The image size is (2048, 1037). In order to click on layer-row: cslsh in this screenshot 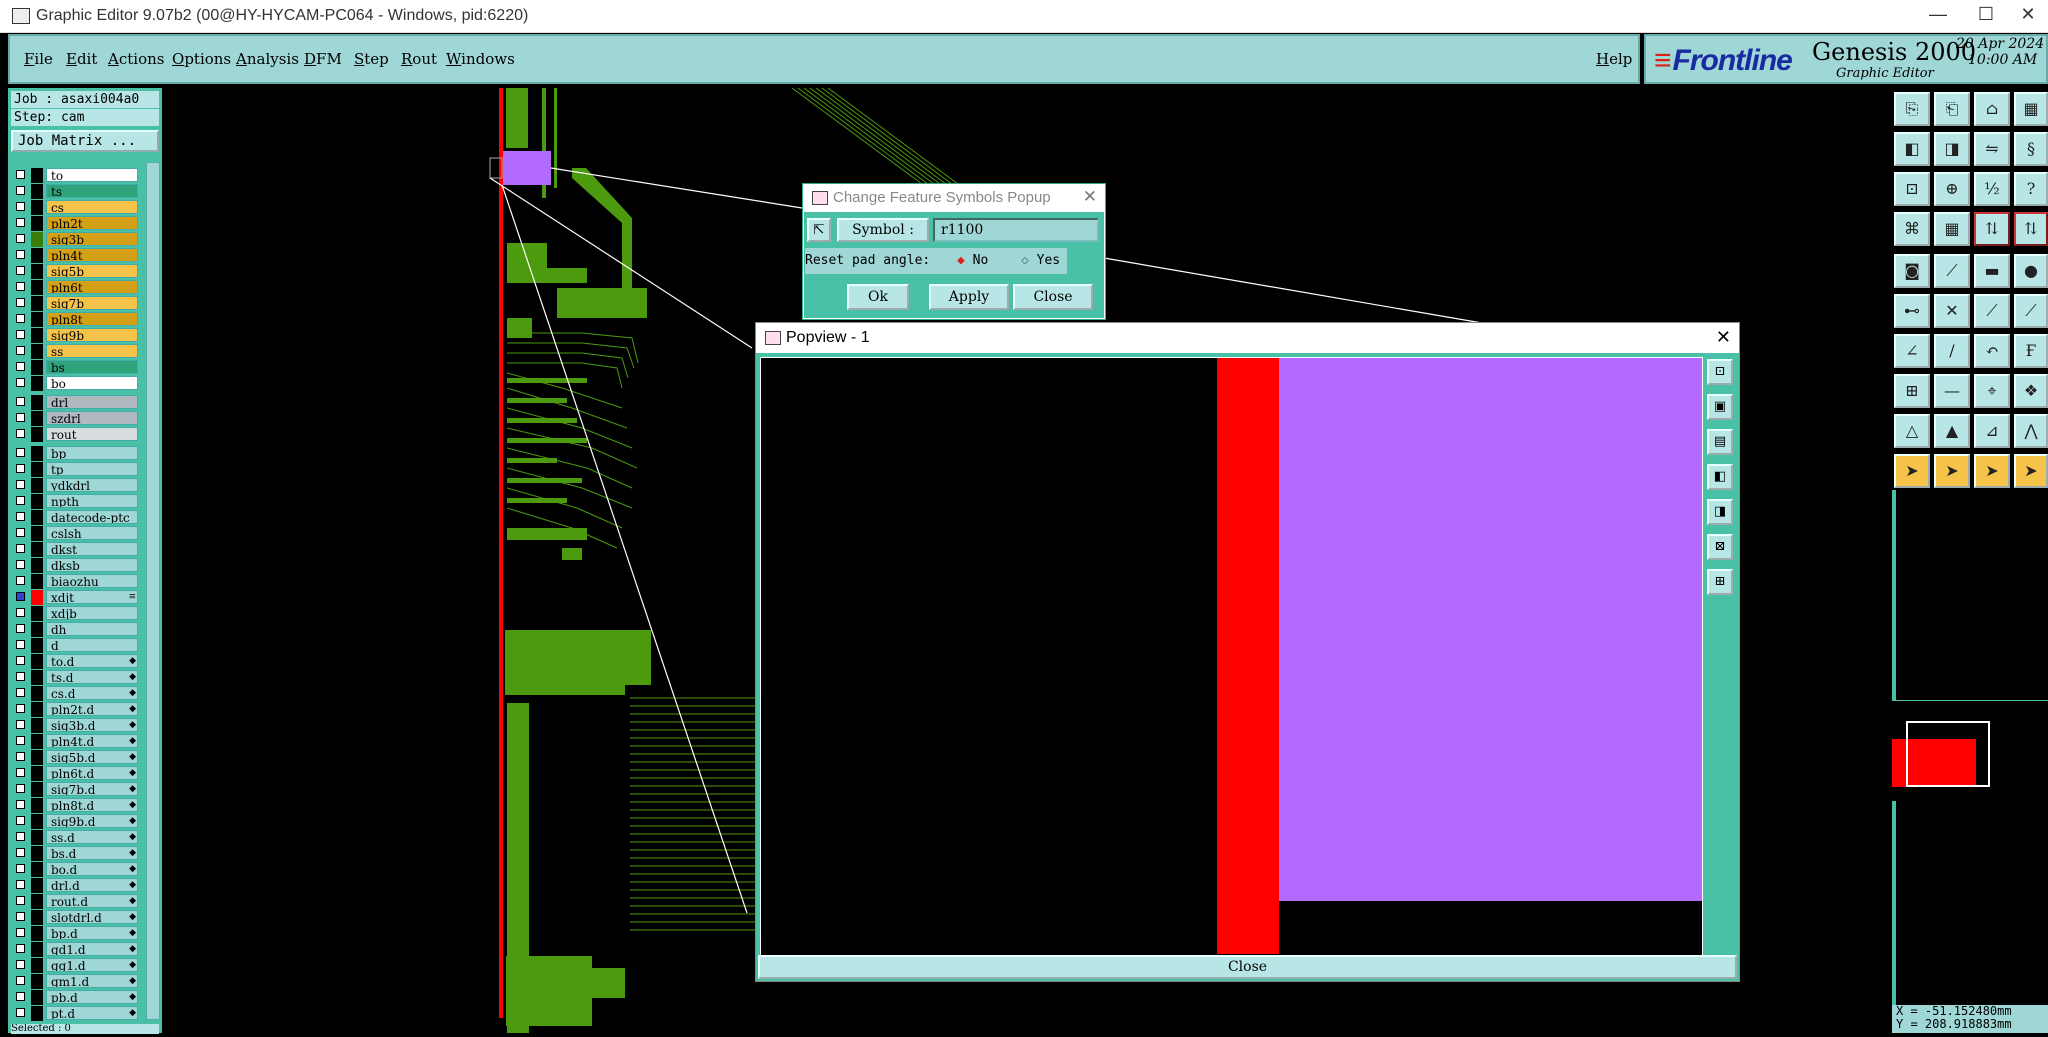, I will do `click(76, 533)`.